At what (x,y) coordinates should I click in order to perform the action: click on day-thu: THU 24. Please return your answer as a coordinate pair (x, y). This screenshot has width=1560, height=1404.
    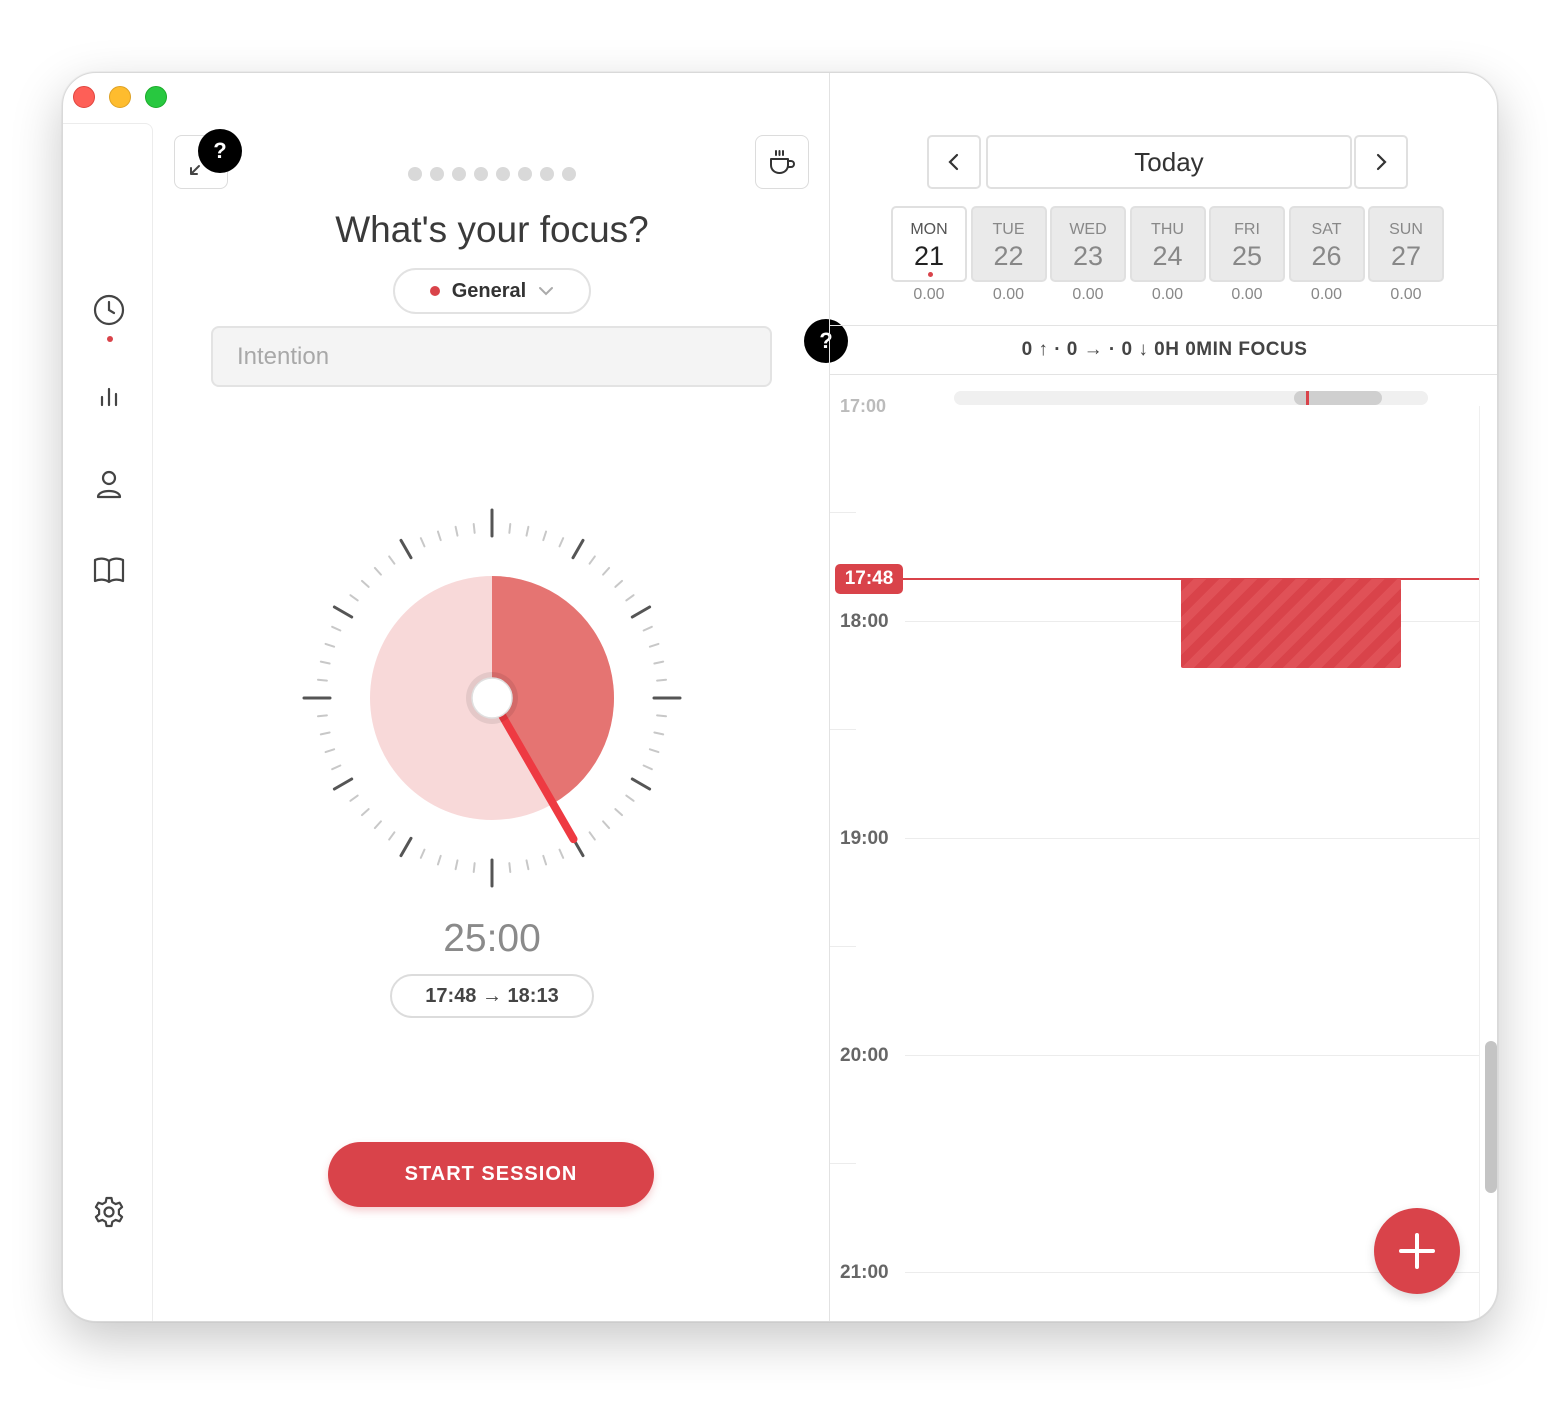
    Looking at the image, I should click on (1167, 244).